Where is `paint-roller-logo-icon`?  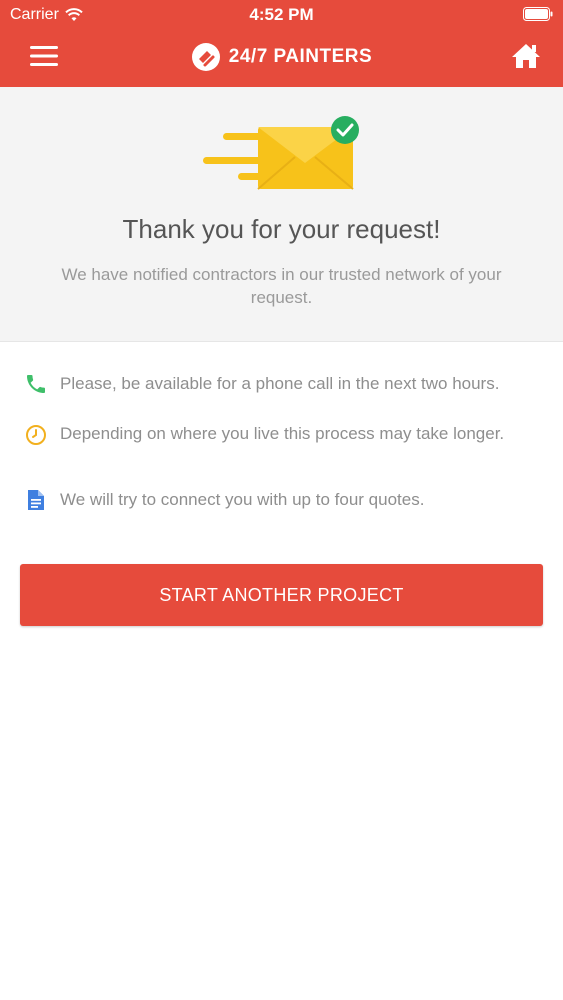
paint-roller-logo-icon is located at coordinates (205, 57).